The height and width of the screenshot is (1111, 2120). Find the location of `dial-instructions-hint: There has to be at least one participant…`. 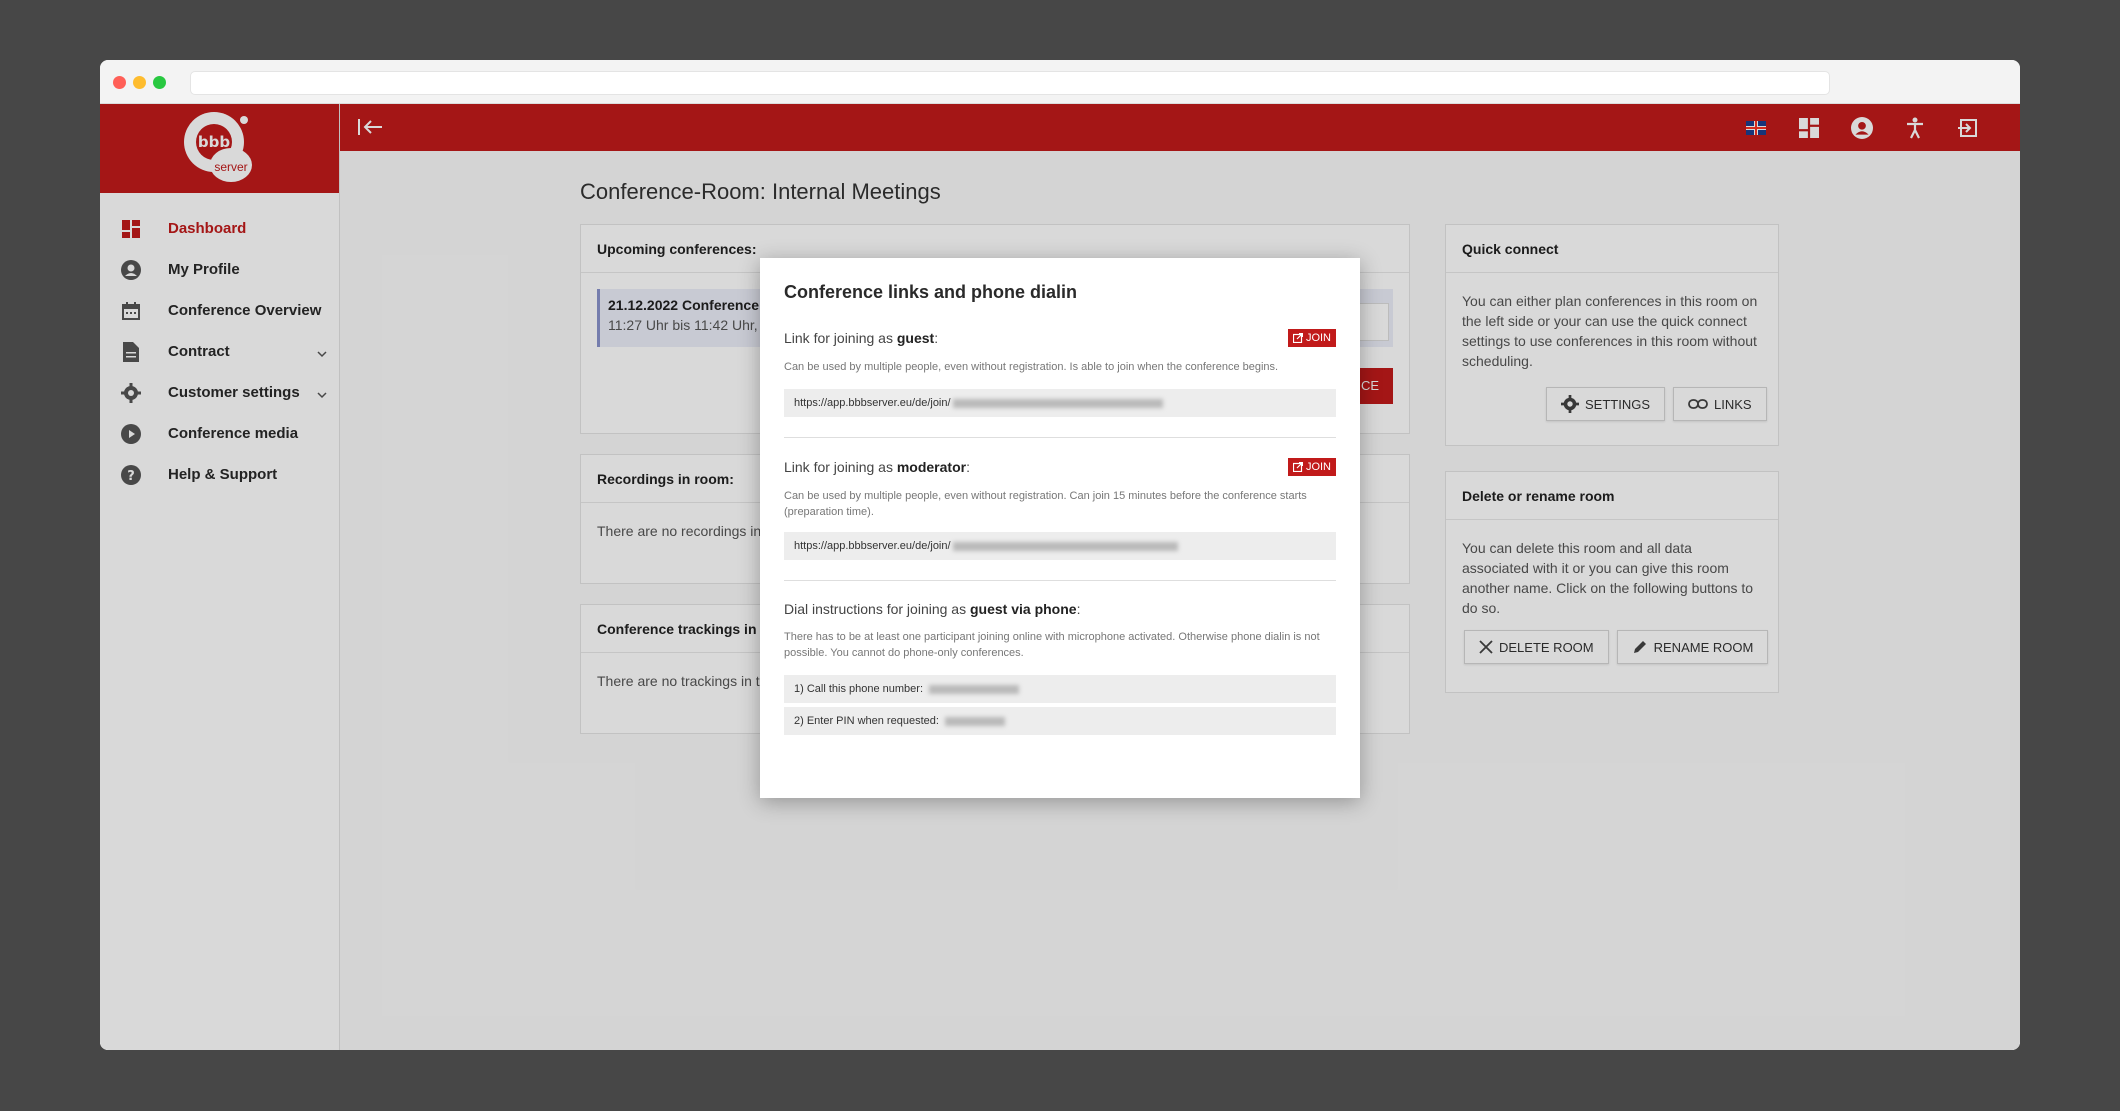

dial-instructions-hint: There has to be at least one participant… is located at coordinates (1052, 645).